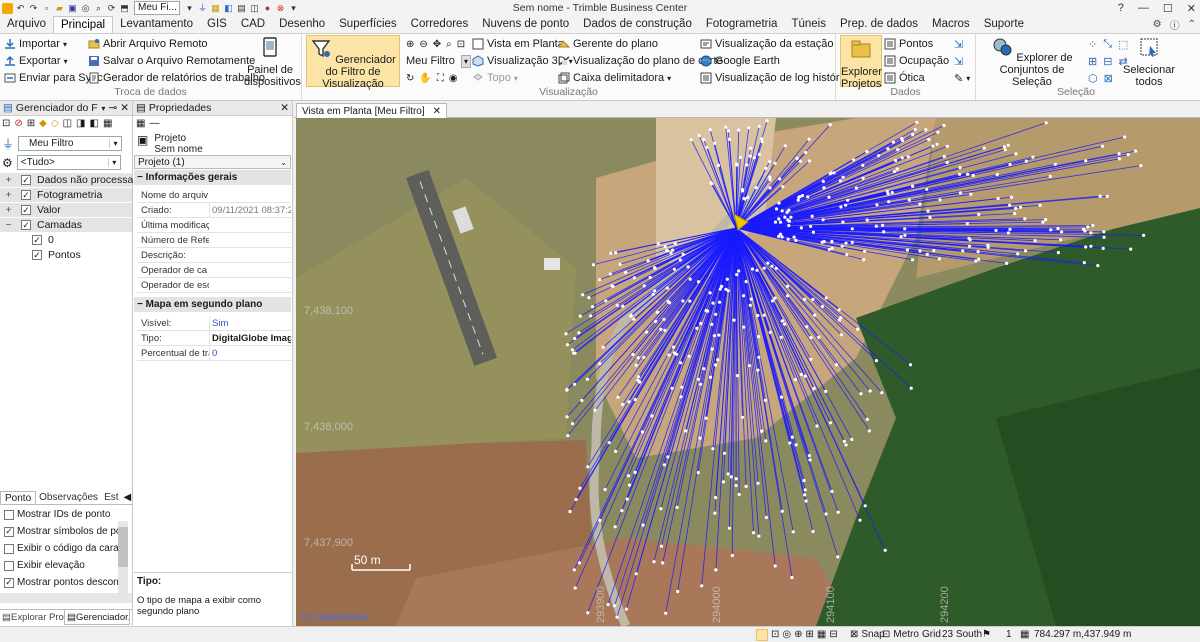 The width and height of the screenshot is (1200, 642). I want to click on properties-close-icon: ✕, so click(286, 108).